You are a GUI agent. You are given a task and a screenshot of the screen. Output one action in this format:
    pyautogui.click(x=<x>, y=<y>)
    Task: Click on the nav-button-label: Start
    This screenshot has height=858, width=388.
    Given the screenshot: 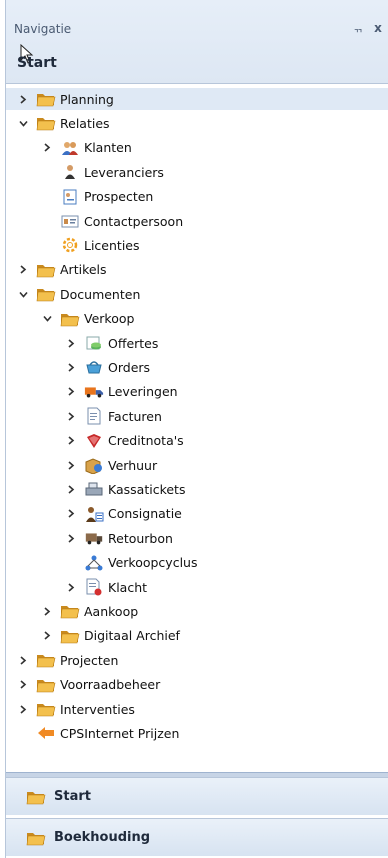 What is the action you would take?
    pyautogui.click(x=72, y=796)
    